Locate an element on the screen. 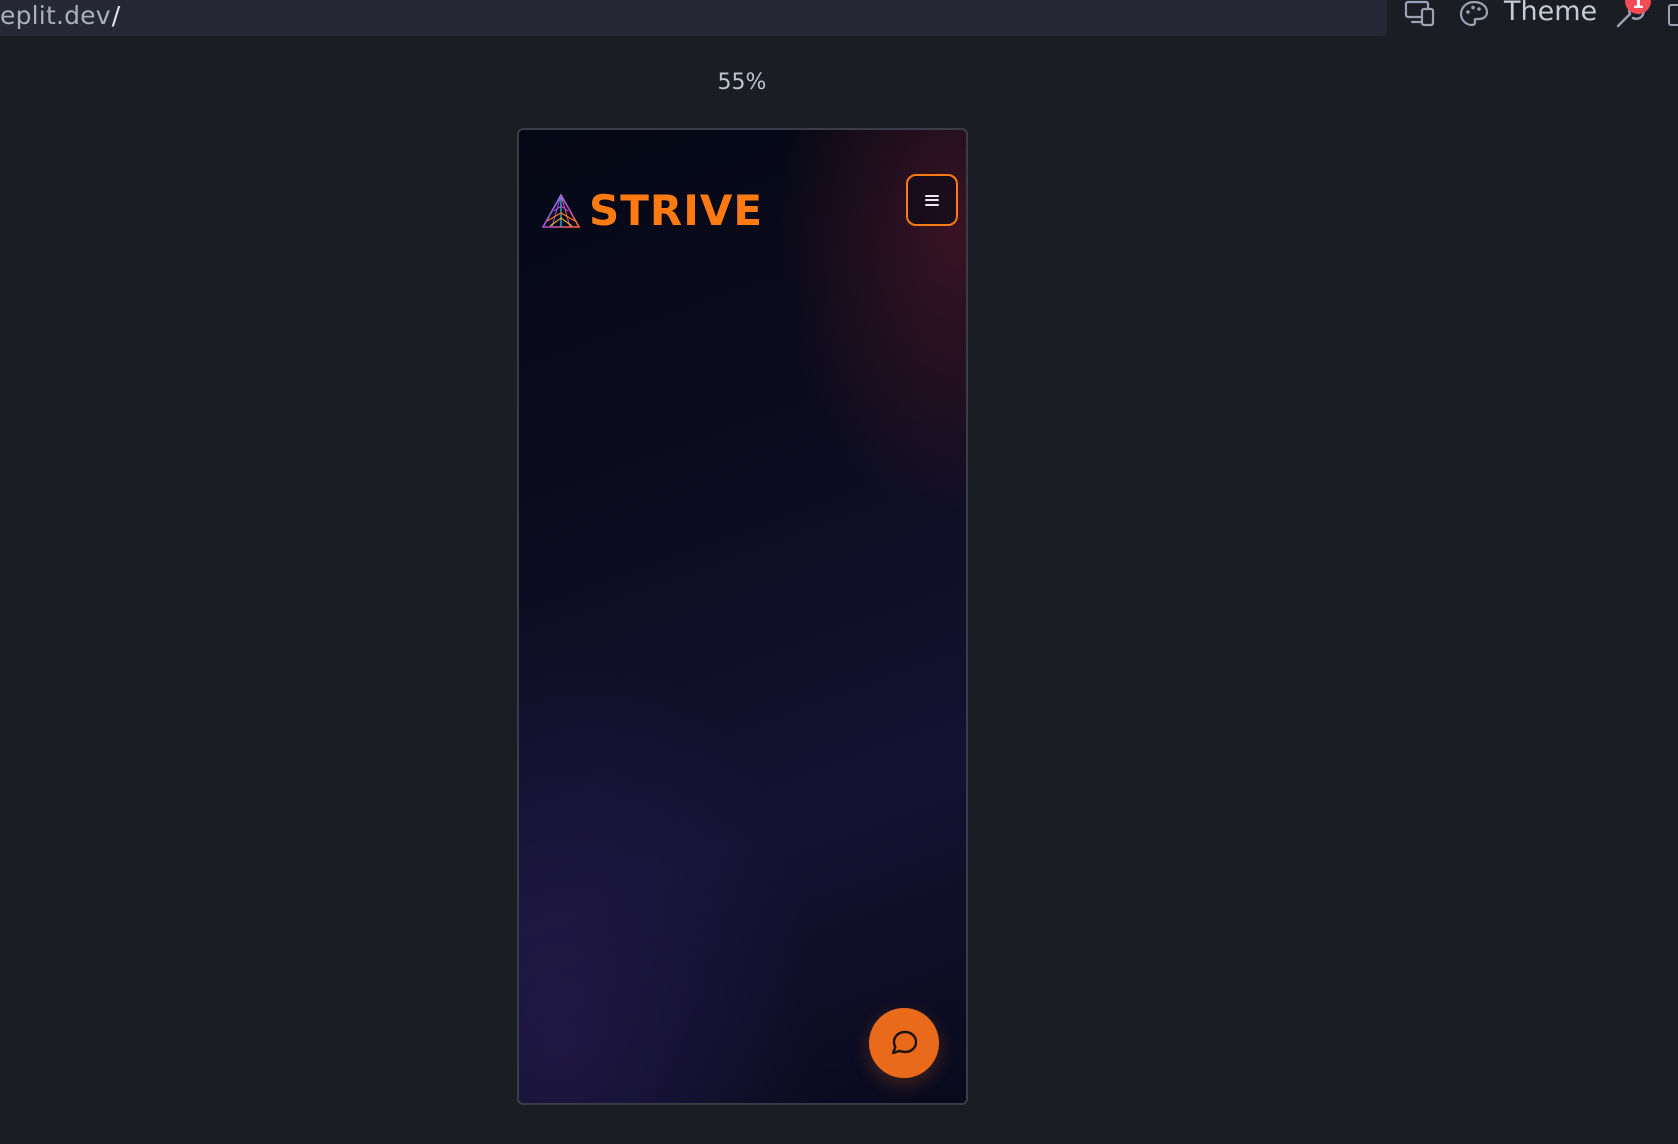 This screenshot has height=1144, width=1678. hamburger-menu-button is located at coordinates (932, 200).